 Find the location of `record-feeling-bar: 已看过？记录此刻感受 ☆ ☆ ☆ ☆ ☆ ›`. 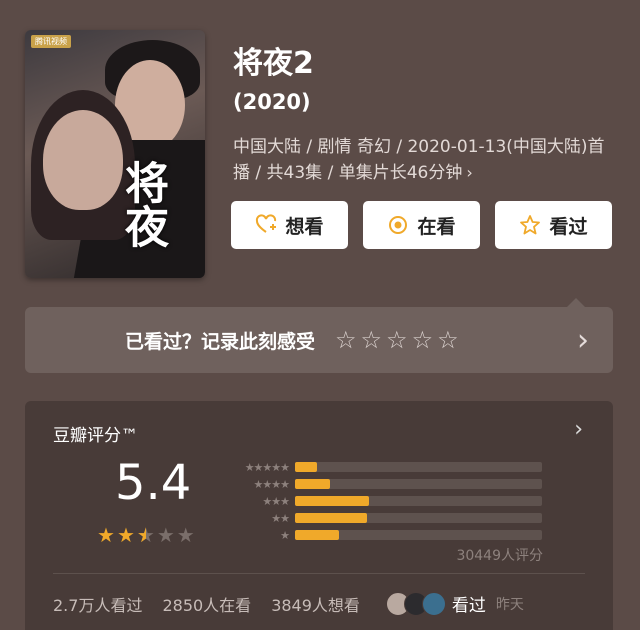

record-feeling-bar: 已看过？记录此刻感受 ☆ ☆ ☆ ☆ ☆ › is located at coordinates (319, 335).